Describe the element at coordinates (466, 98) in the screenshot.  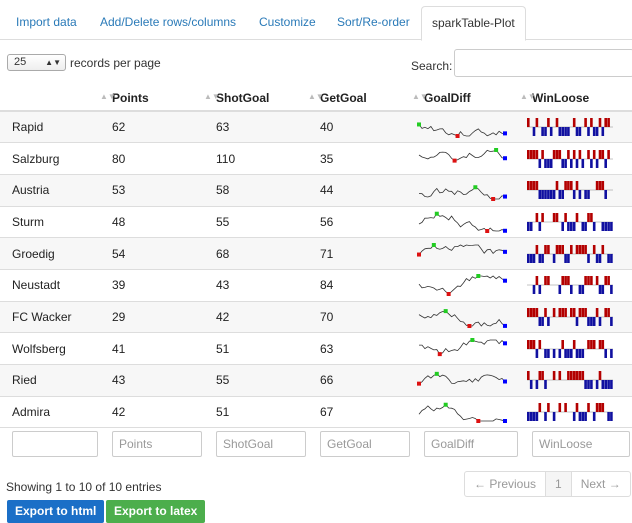
I see `column-header-goaldiff: ▲▼ GoalDiff` at that location.